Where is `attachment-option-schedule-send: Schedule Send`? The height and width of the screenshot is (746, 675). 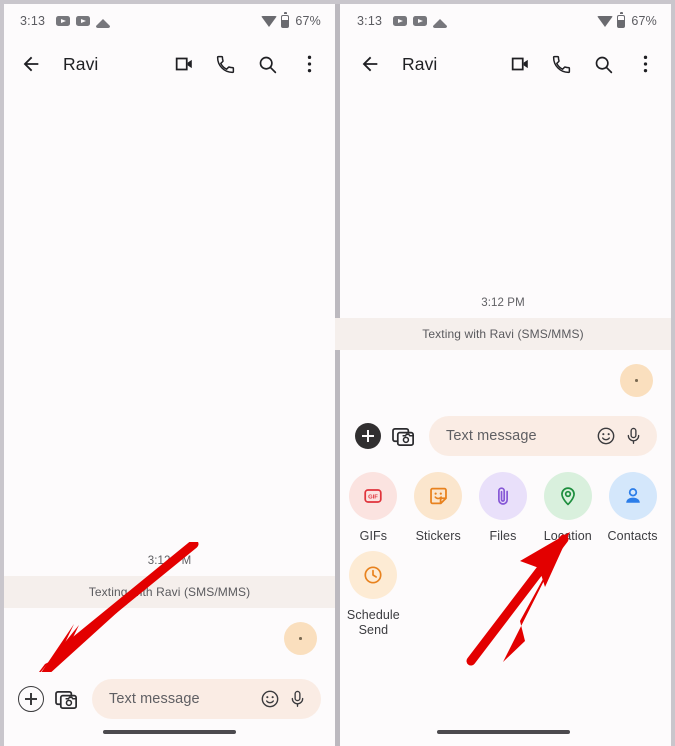
attachment-option-schedule-send: Schedule Send is located at coordinates (373, 594).